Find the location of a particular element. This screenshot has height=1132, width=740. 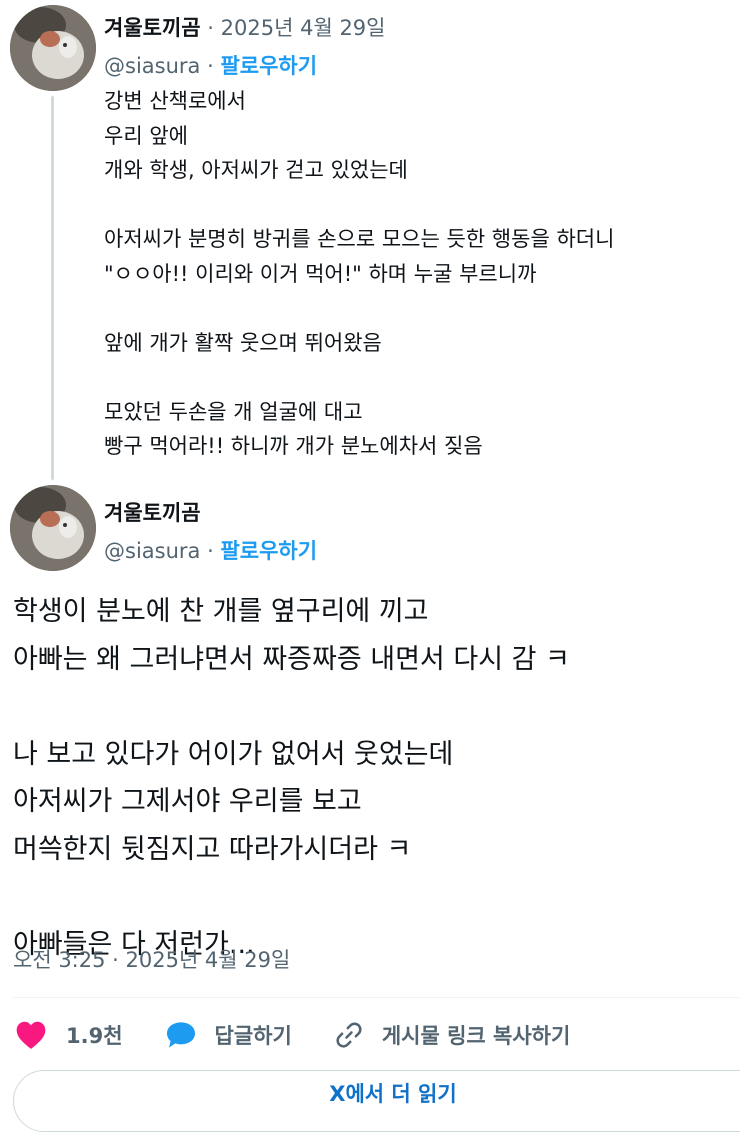

read-more-label: X에서 더 읽기 is located at coordinates (393, 1094).